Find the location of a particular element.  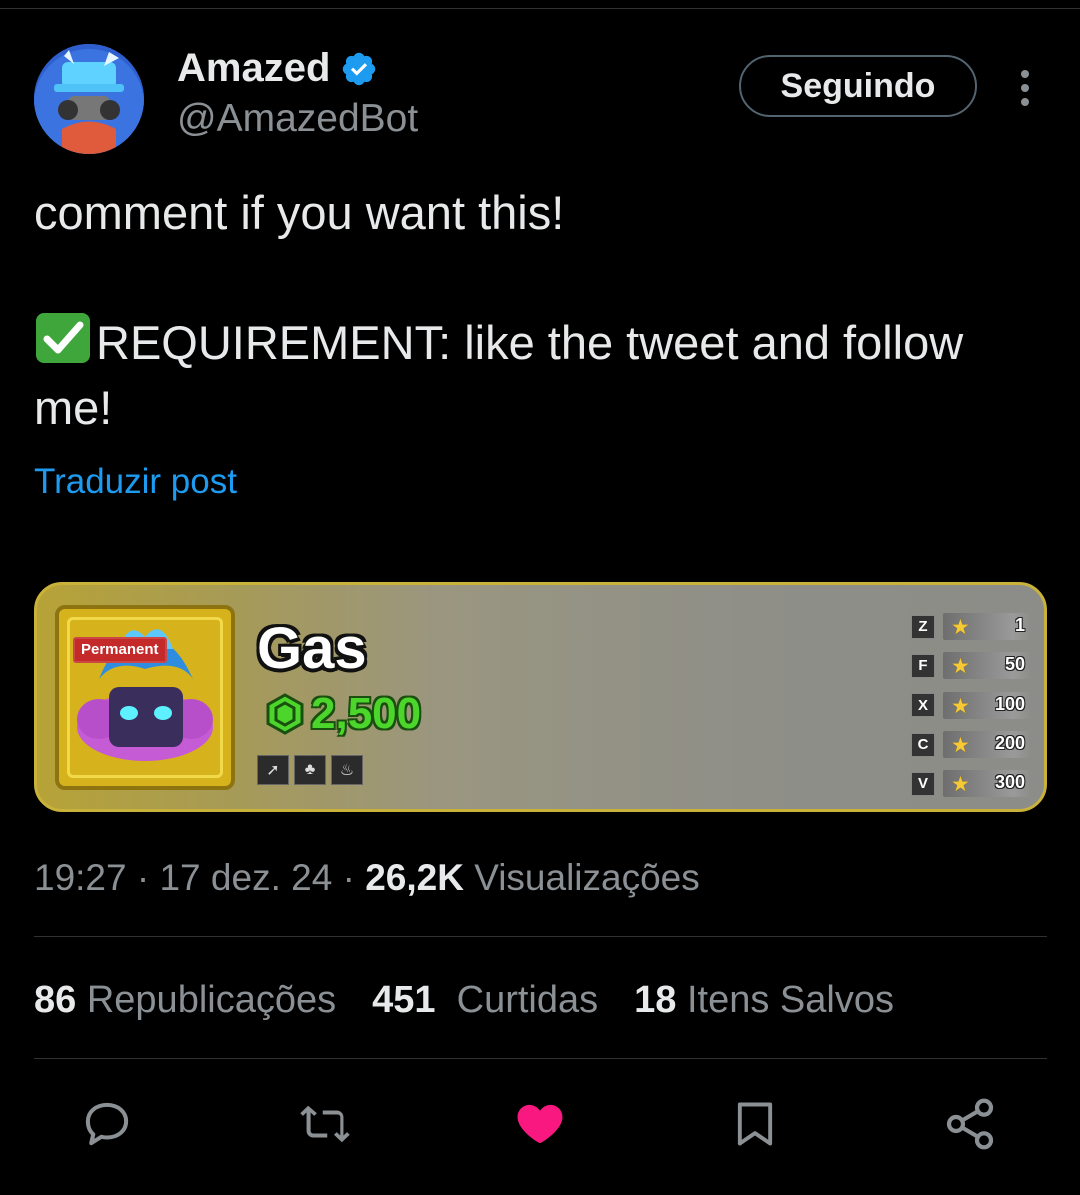

reposts-count: 86 is located at coordinates (55, 1000).